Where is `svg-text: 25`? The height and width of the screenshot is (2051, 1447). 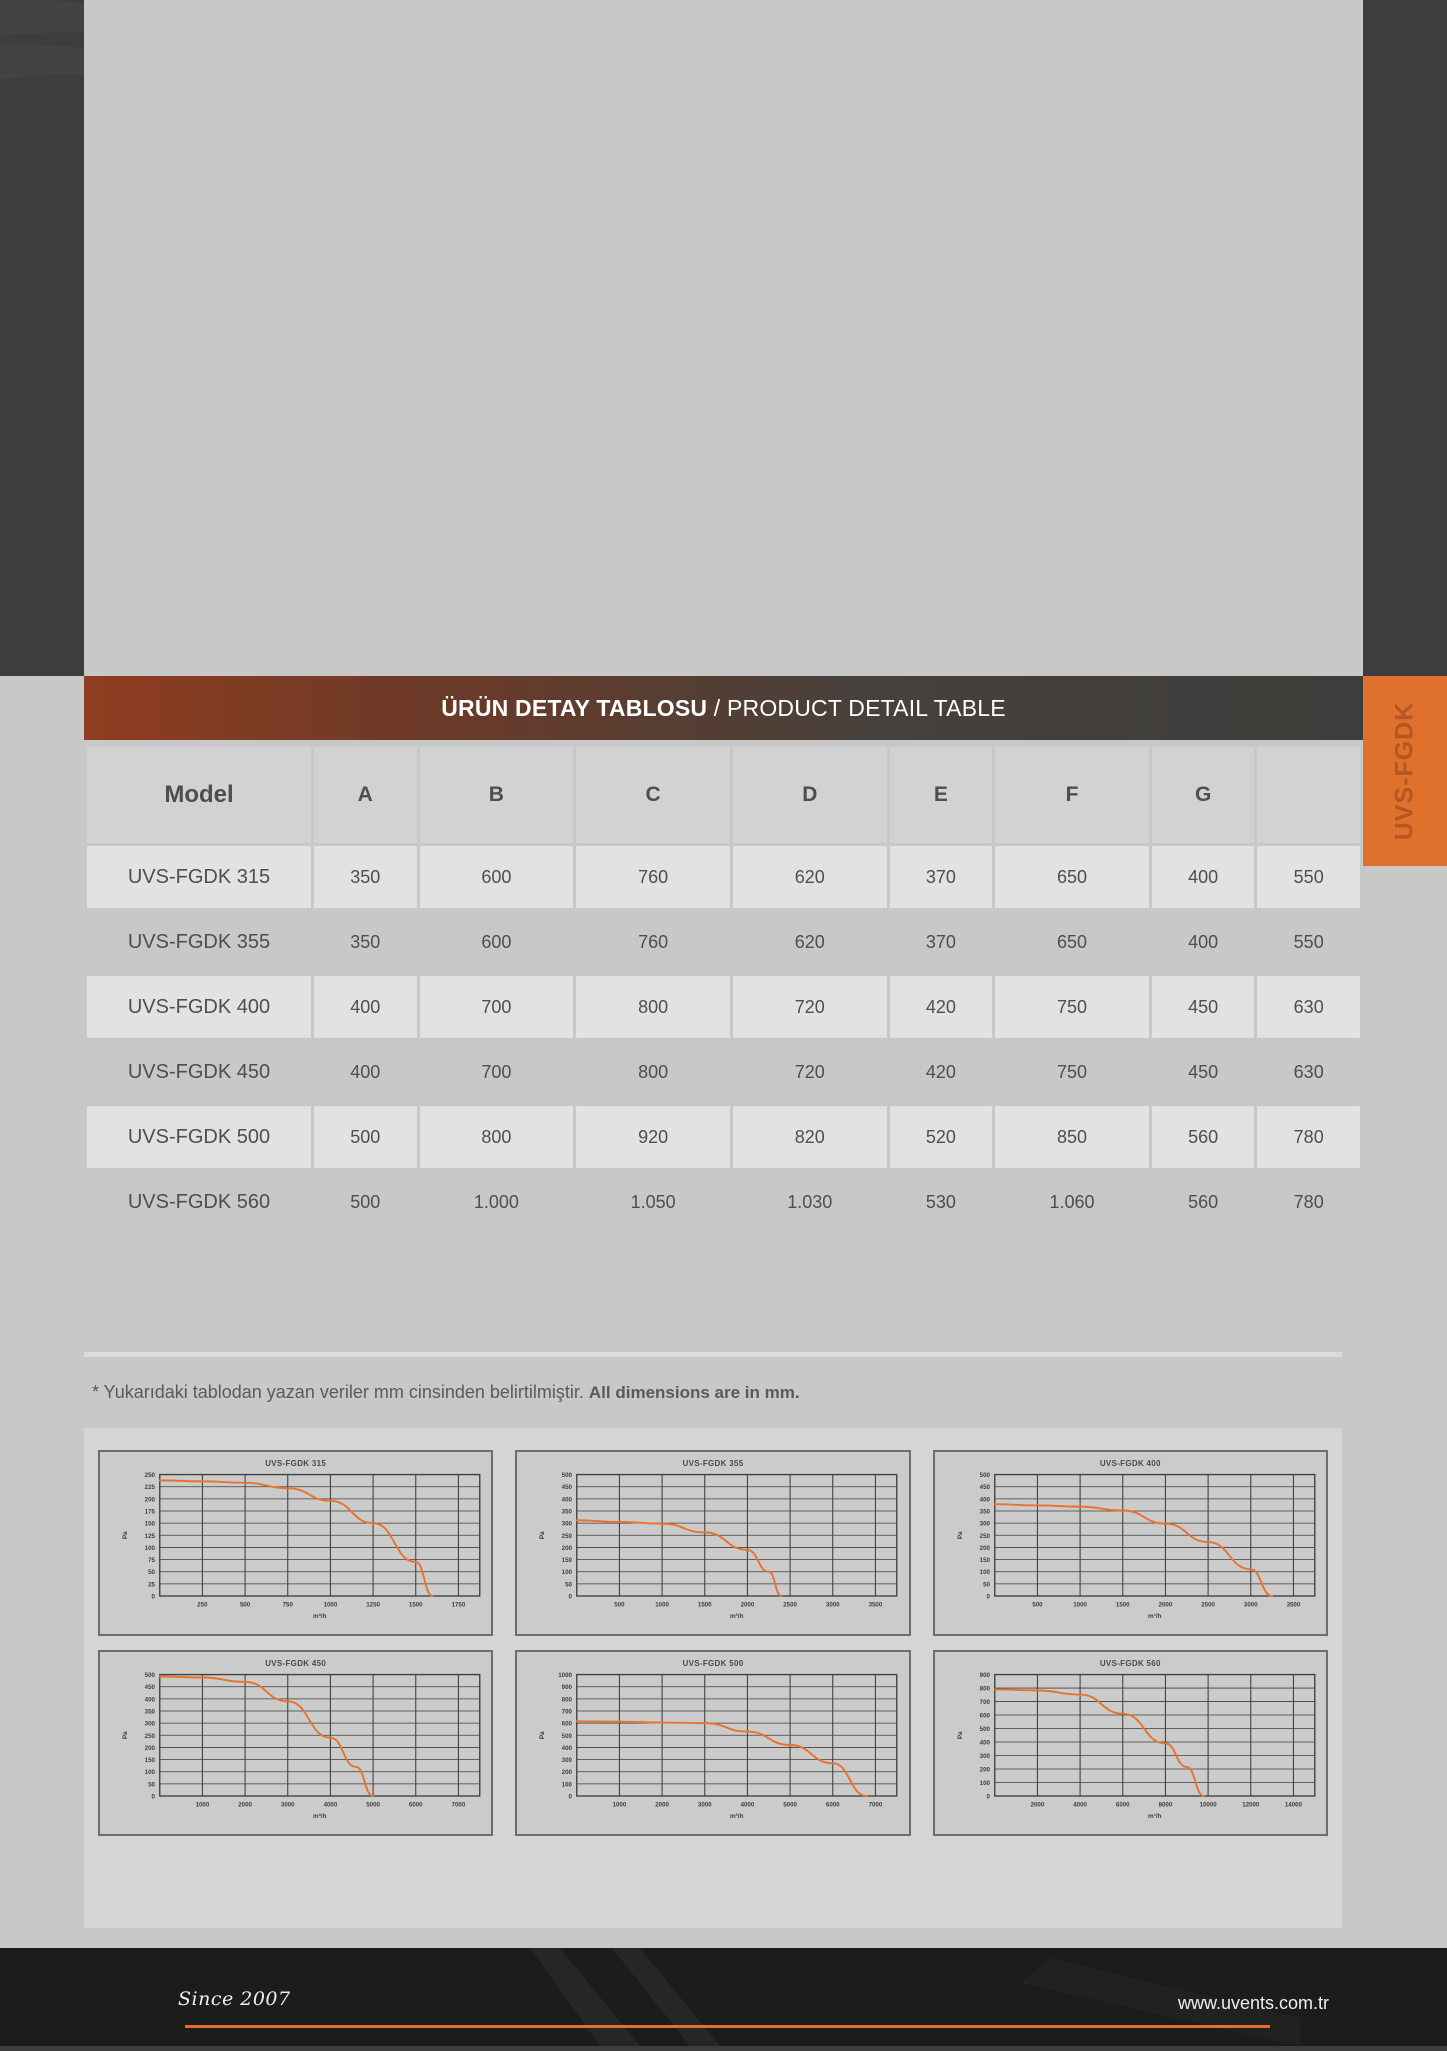 svg-text: 25 is located at coordinates (151, 1584).